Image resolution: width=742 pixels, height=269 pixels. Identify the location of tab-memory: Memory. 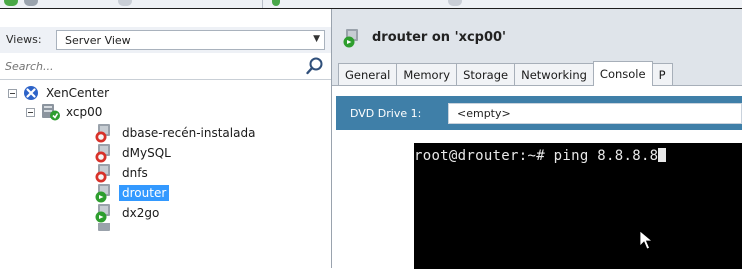
(427, 74).